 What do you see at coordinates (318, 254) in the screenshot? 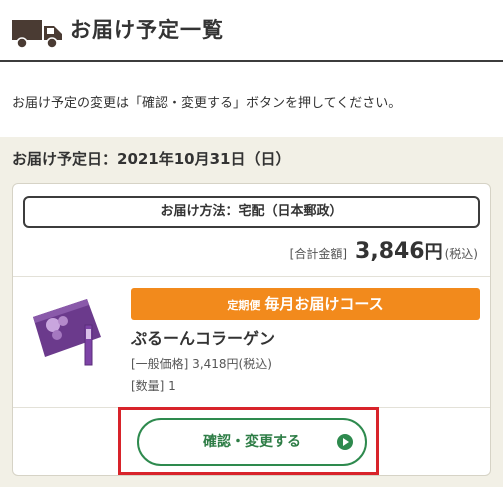
I see `total-label: [合計金額]` at bounding box center [318, 254].